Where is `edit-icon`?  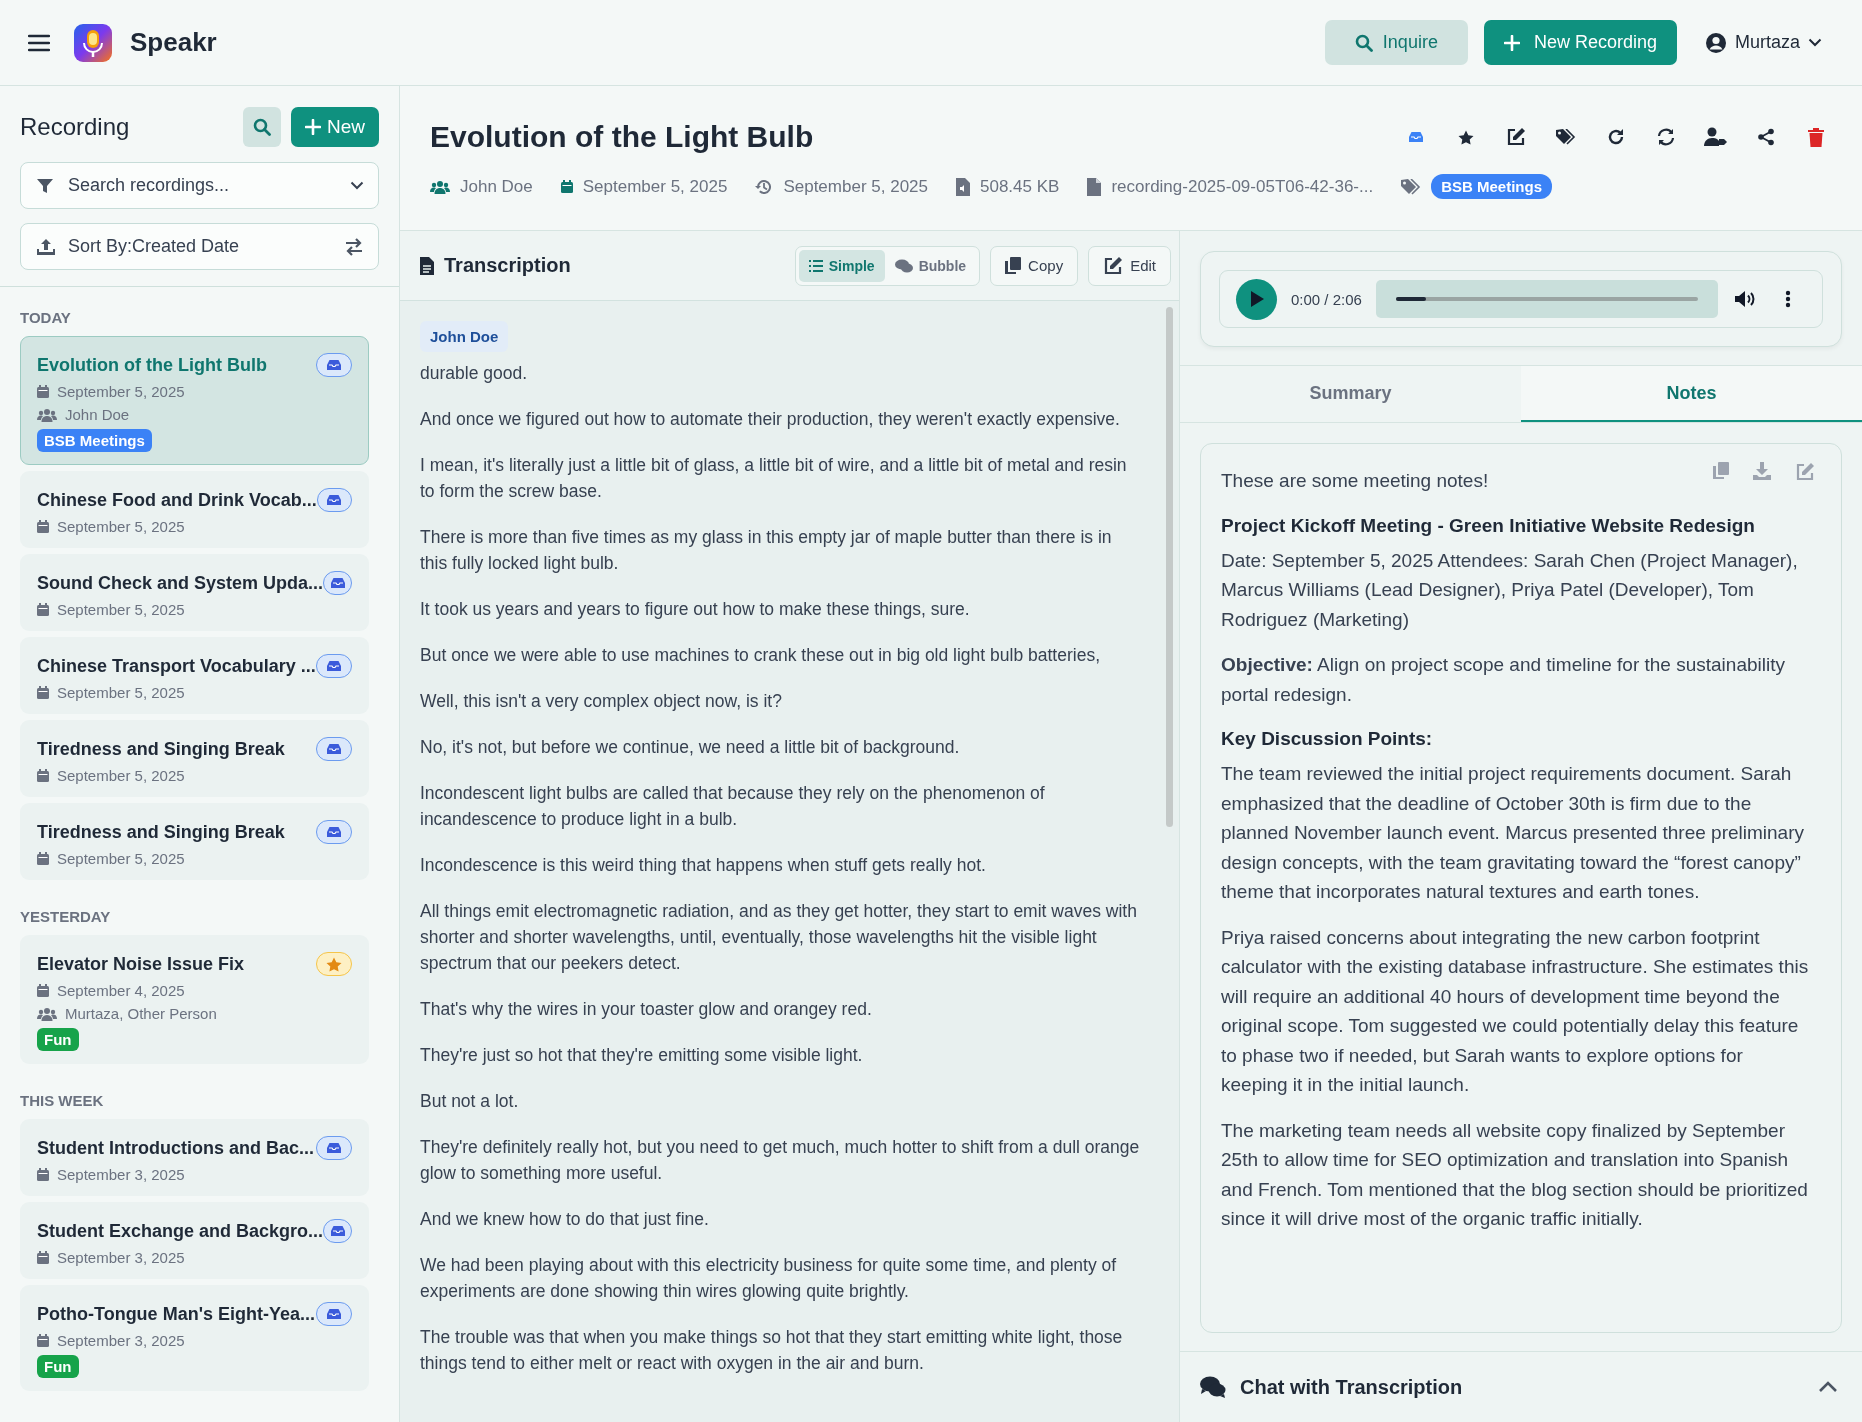
edit-icon is located at coordinates (1113, 265).